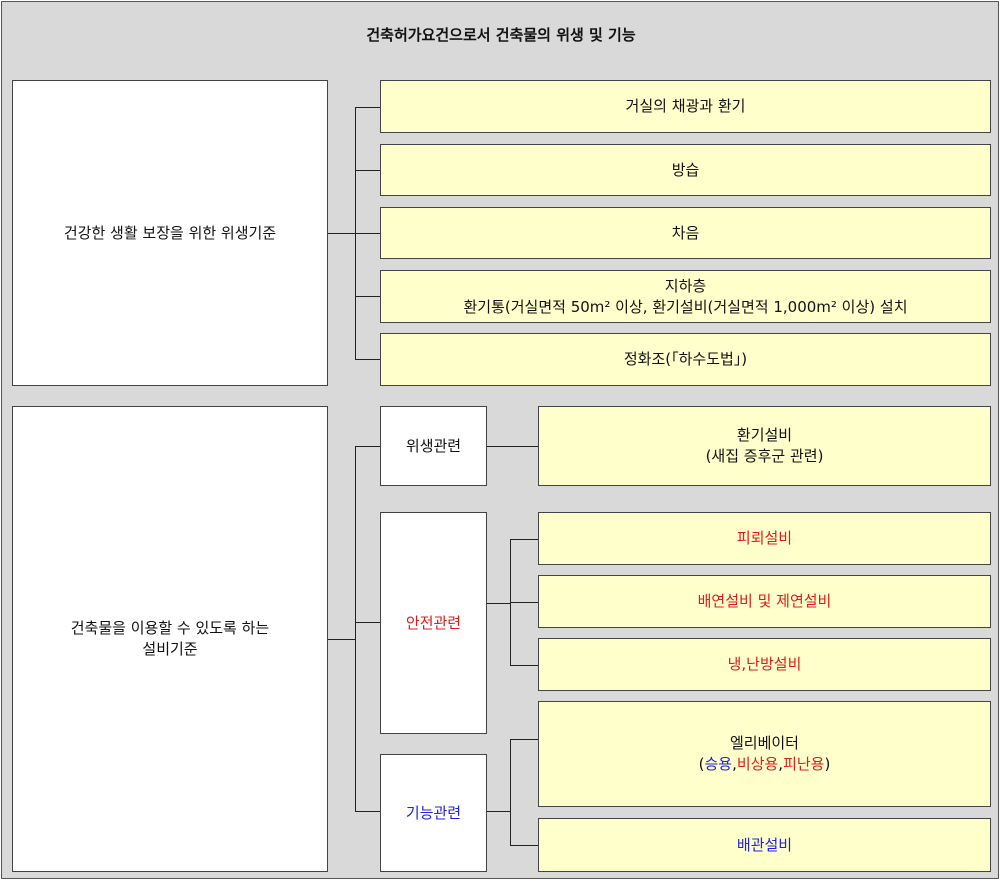 The height and width of the screenshot is (882, 1002). I want to click on item-label: 피뢰설비, so click(764, 538).